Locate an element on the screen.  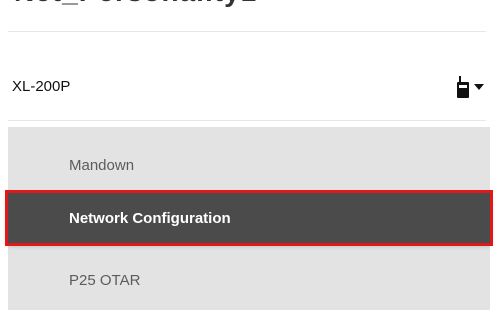
menu-item-label: Network Configuration is located at coordinates (150, 218).